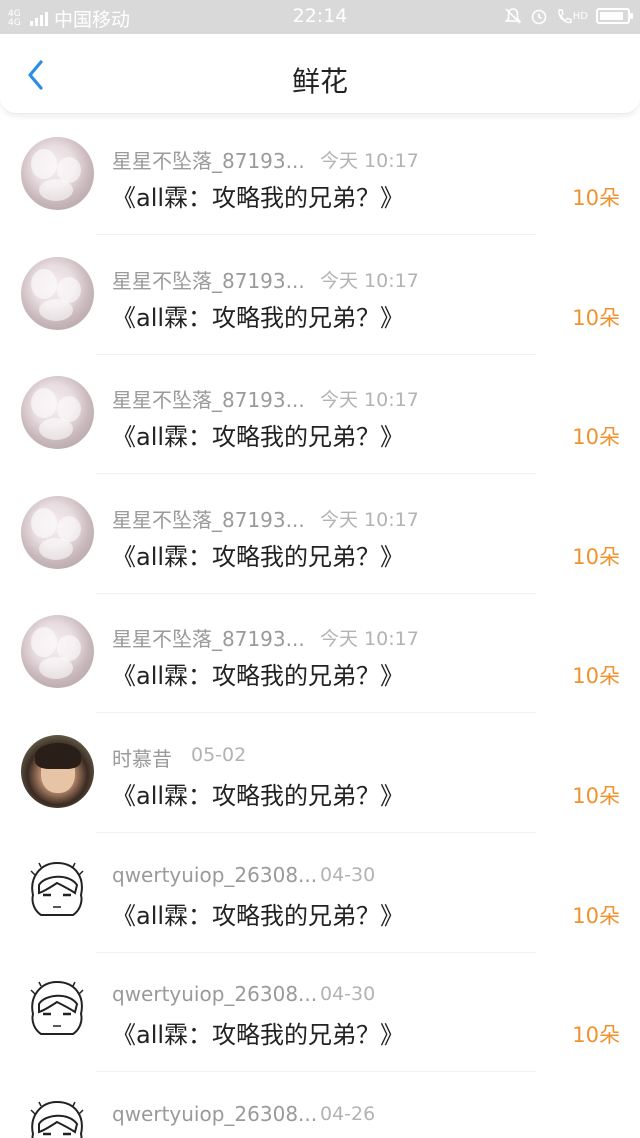 The width and height of the screenshot is (640, 1138). Describe the element at coordinates (513, 16) in the screenshot. I see `alarm-bell-icon` at that location.